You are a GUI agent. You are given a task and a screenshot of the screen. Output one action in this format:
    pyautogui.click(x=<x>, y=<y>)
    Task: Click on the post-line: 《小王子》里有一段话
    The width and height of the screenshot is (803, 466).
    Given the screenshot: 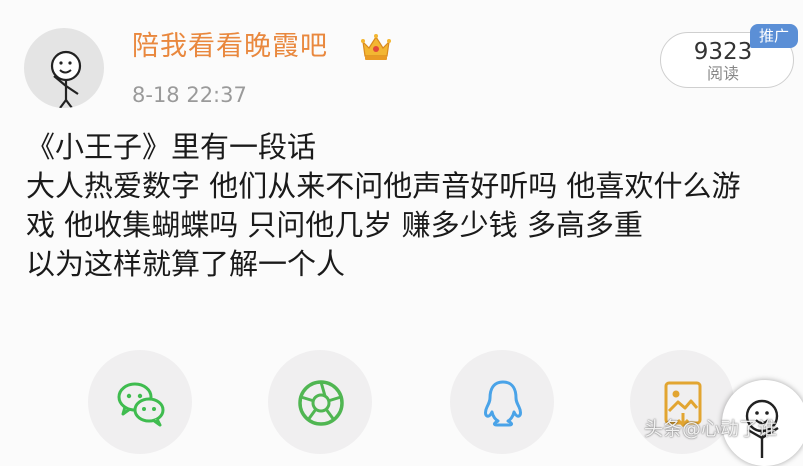 What is the action you would take?
    pyautogui.click(x=171, y=147)
    